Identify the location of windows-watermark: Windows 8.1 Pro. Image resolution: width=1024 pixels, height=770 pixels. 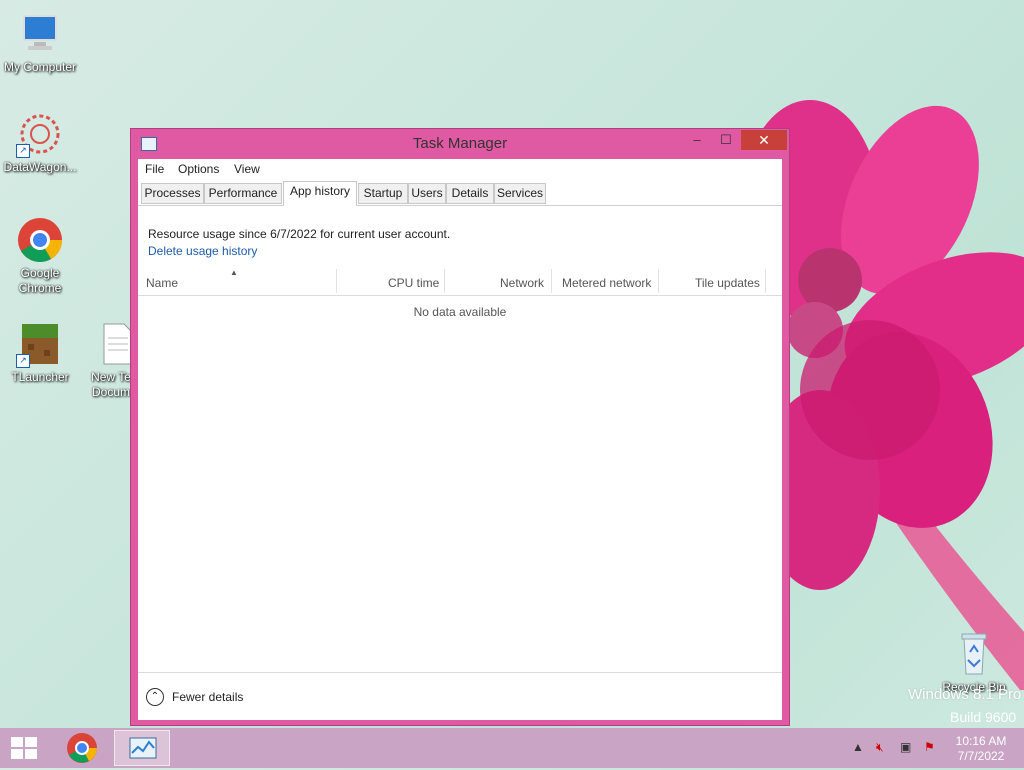
(965, 694).